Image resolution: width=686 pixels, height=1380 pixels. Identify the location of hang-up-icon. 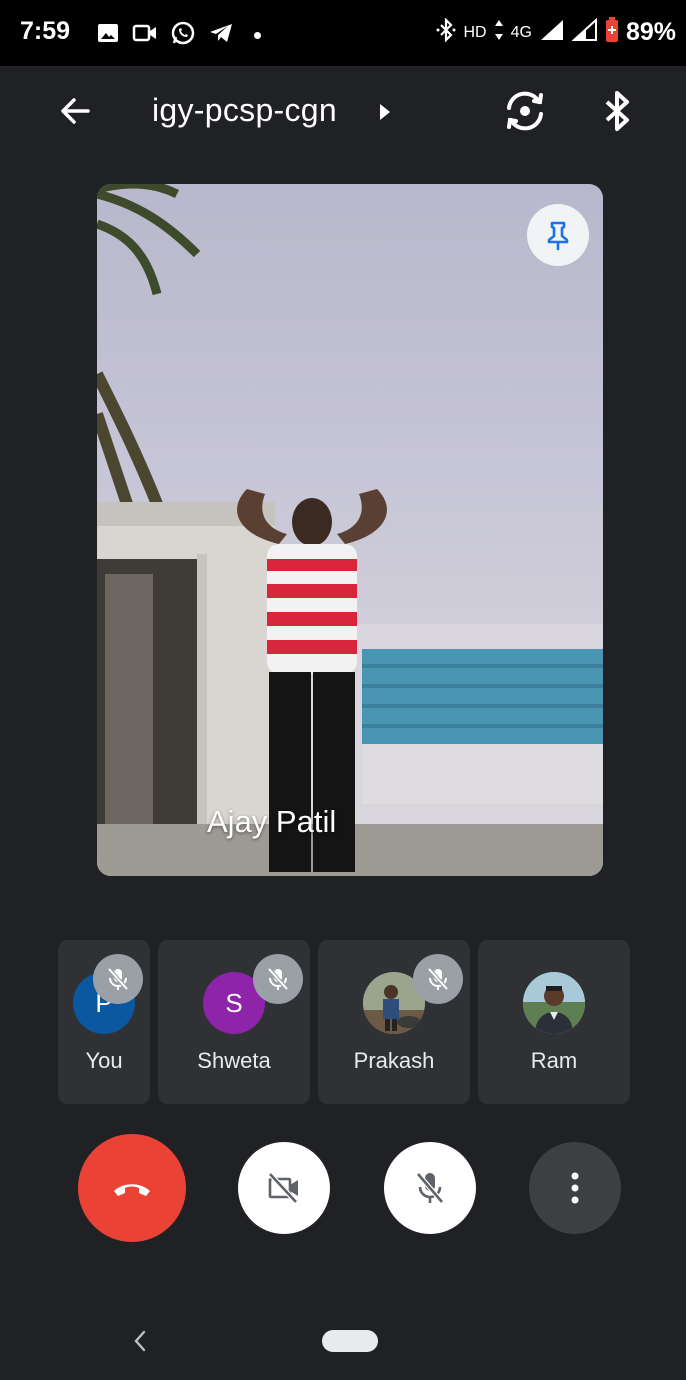
(132, 1190).